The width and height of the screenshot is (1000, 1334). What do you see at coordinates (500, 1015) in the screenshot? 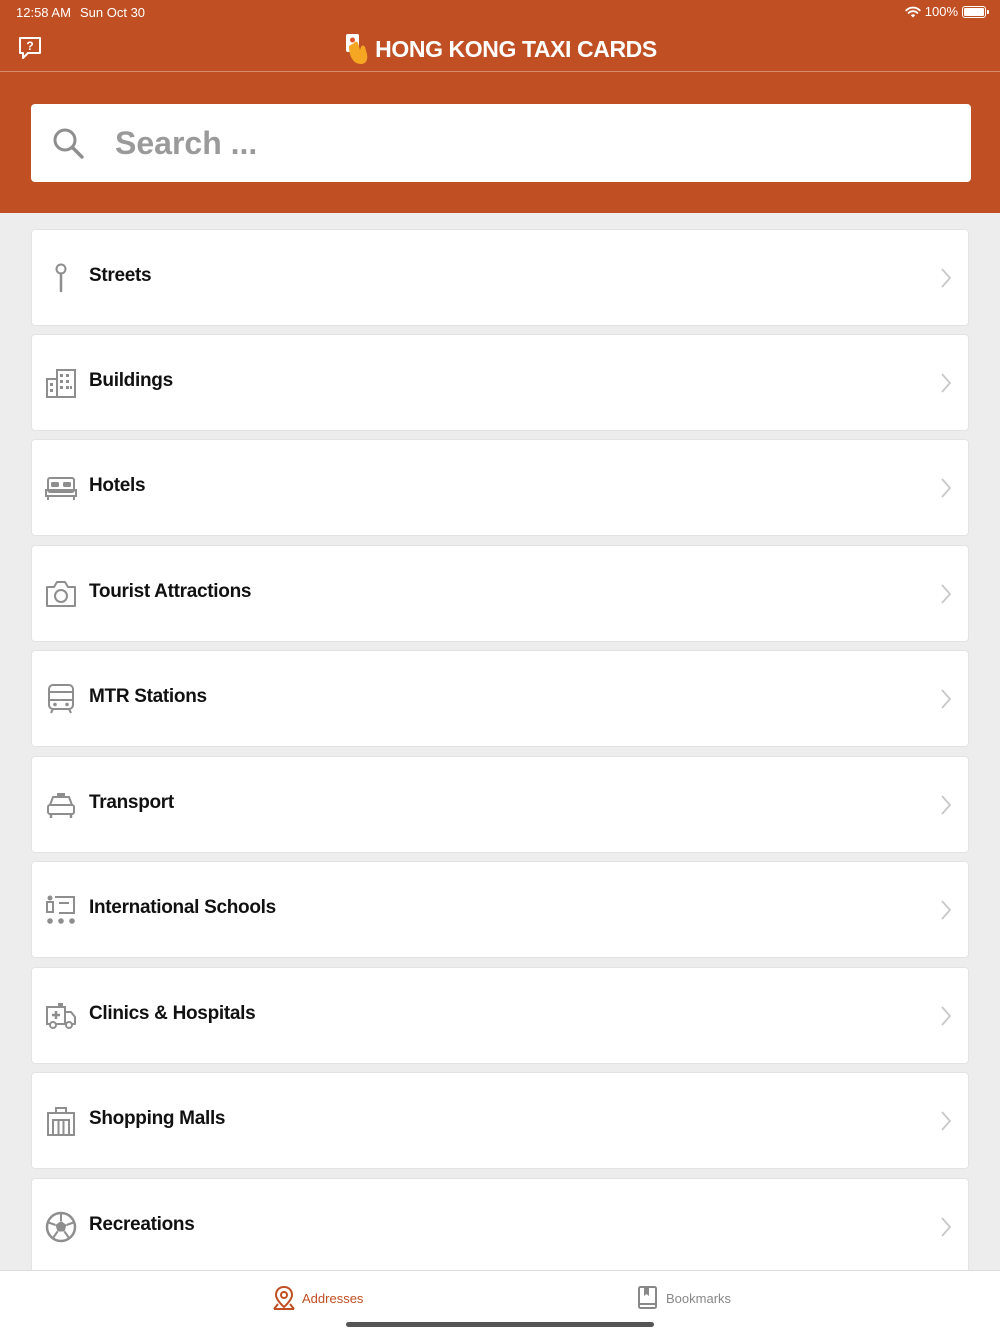
I see `list-item-clinics-hospitals: Clinics & Hospitals` at bounding box center [500, 1015].